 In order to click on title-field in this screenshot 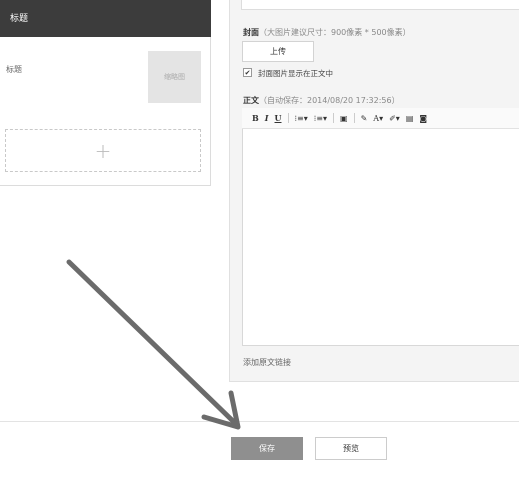, I will do `click(380, 5)`.